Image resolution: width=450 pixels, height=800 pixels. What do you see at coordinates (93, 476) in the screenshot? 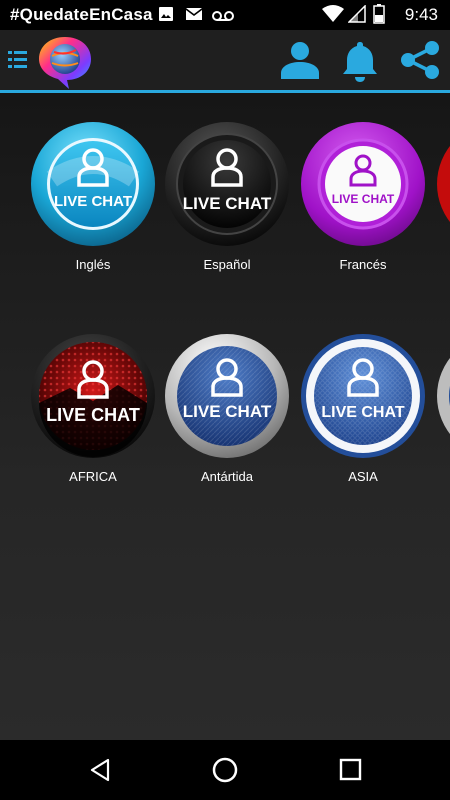
I see `chat-room-label: AFRICA` at bounding box center [93, 476].